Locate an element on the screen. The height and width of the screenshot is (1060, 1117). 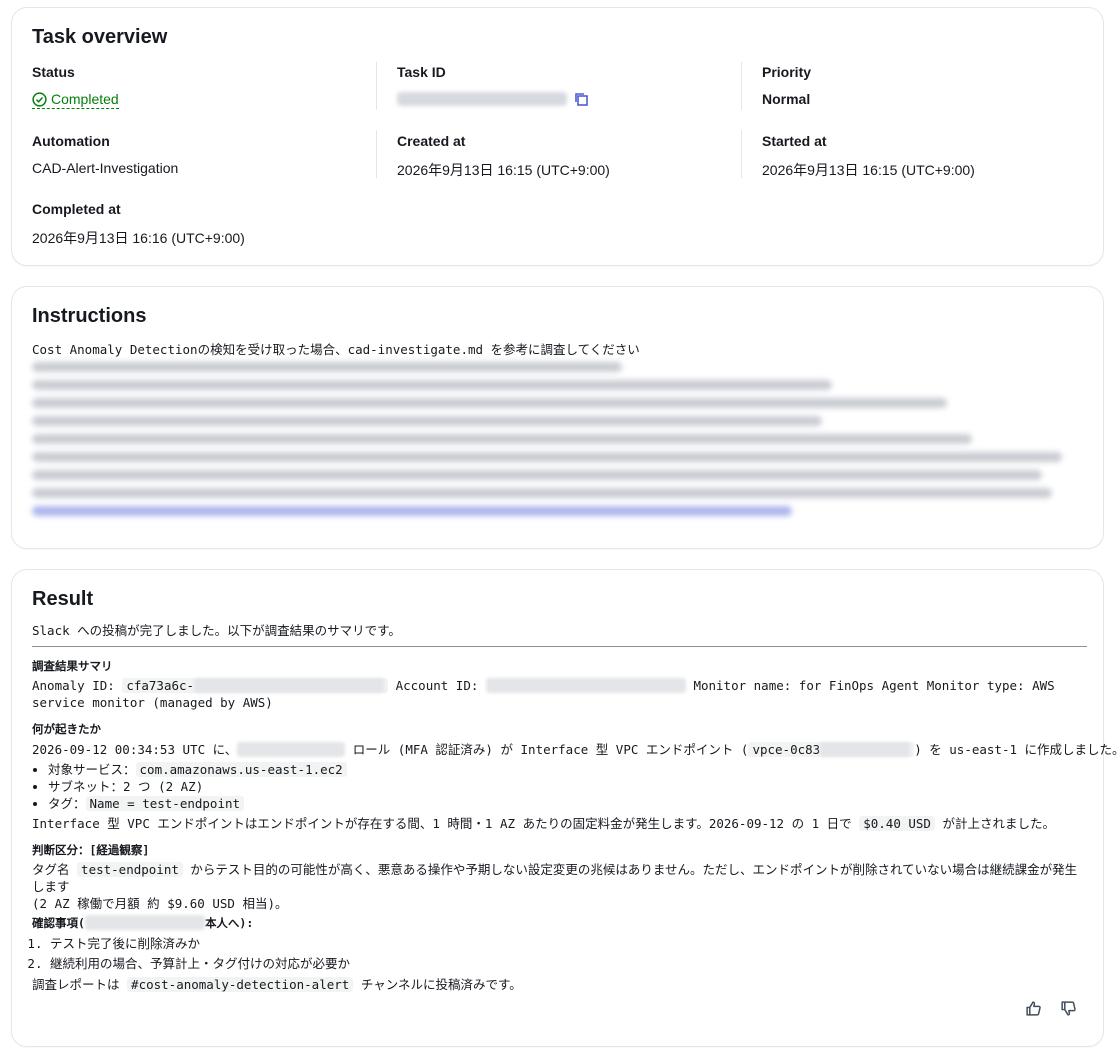
priority-value: Normal is located at coordinates (786, 99).